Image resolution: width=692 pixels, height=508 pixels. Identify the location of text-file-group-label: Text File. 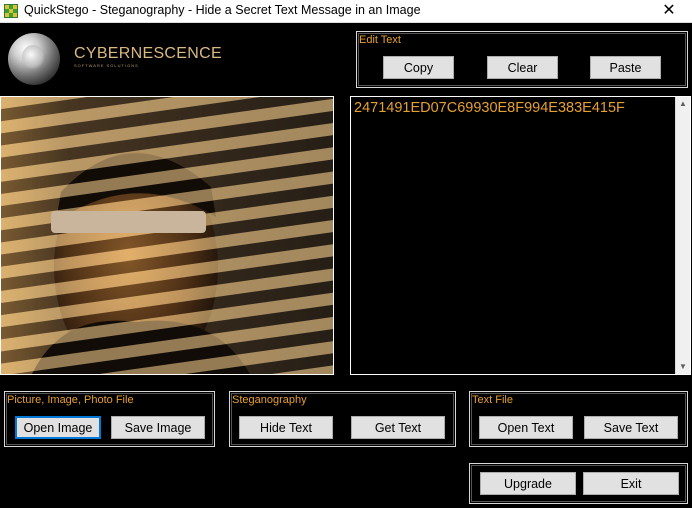
(492, 400).